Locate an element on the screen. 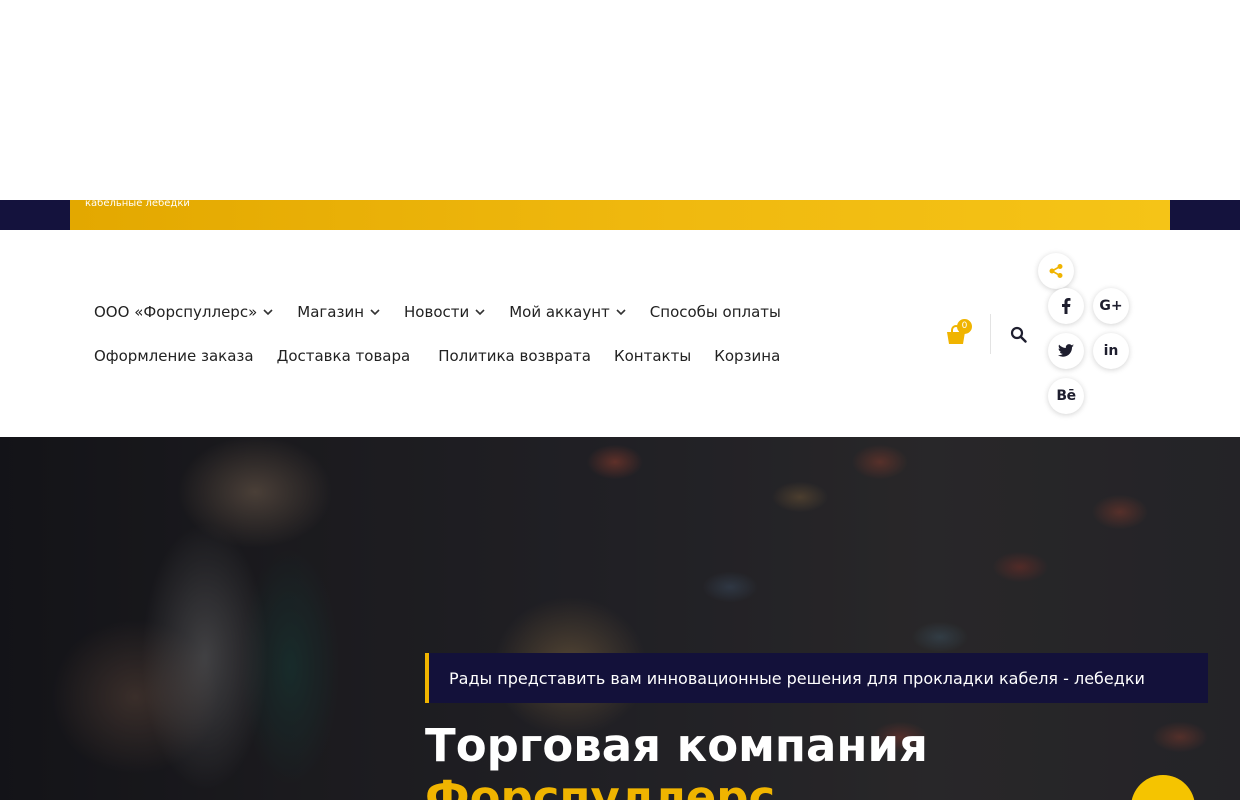 The width and height of the screenshot is (1240, 800). share-icon is located at coordinates (1056, 271).